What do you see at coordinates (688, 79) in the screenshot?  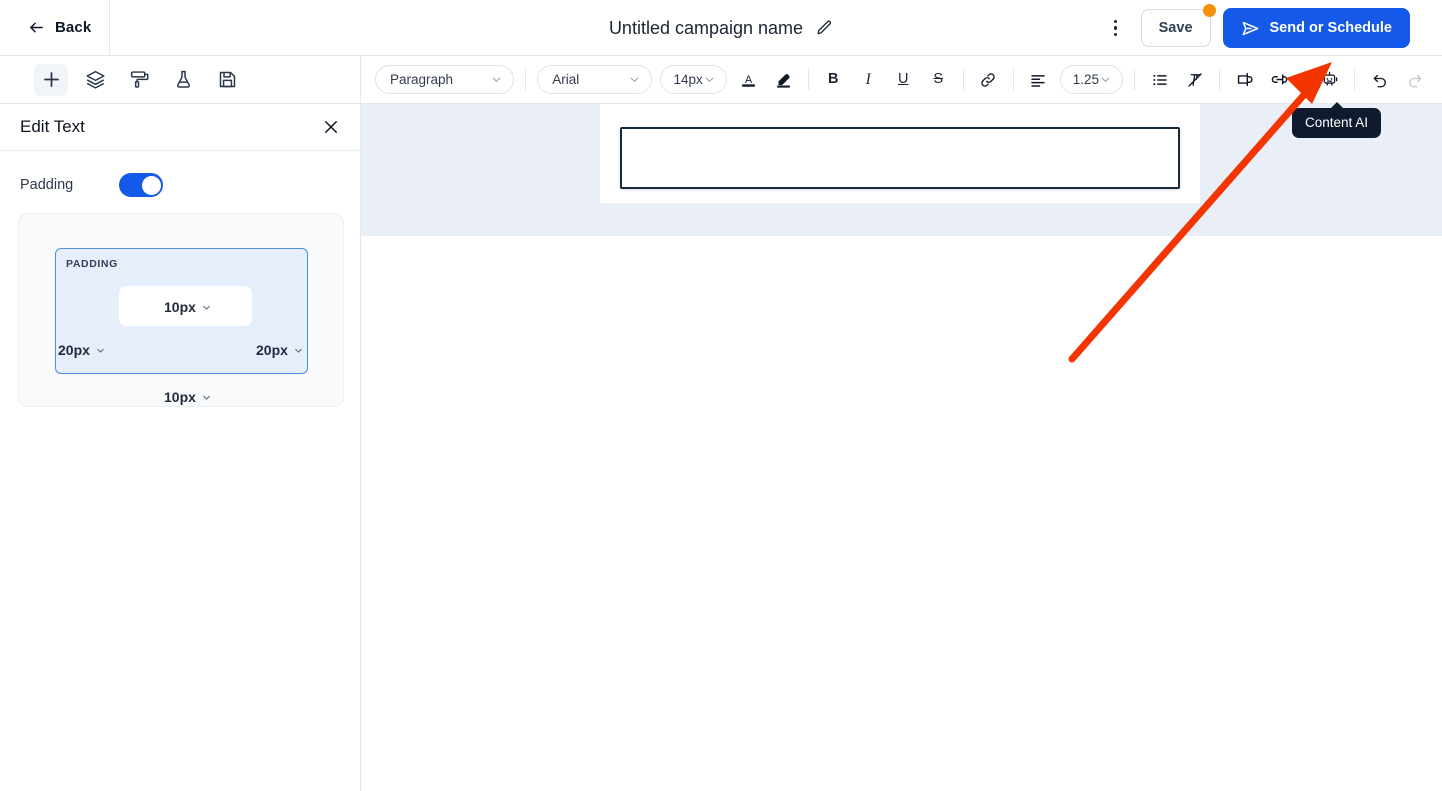 I see `font-size-value: 14px` at bounding box center [688, 79].